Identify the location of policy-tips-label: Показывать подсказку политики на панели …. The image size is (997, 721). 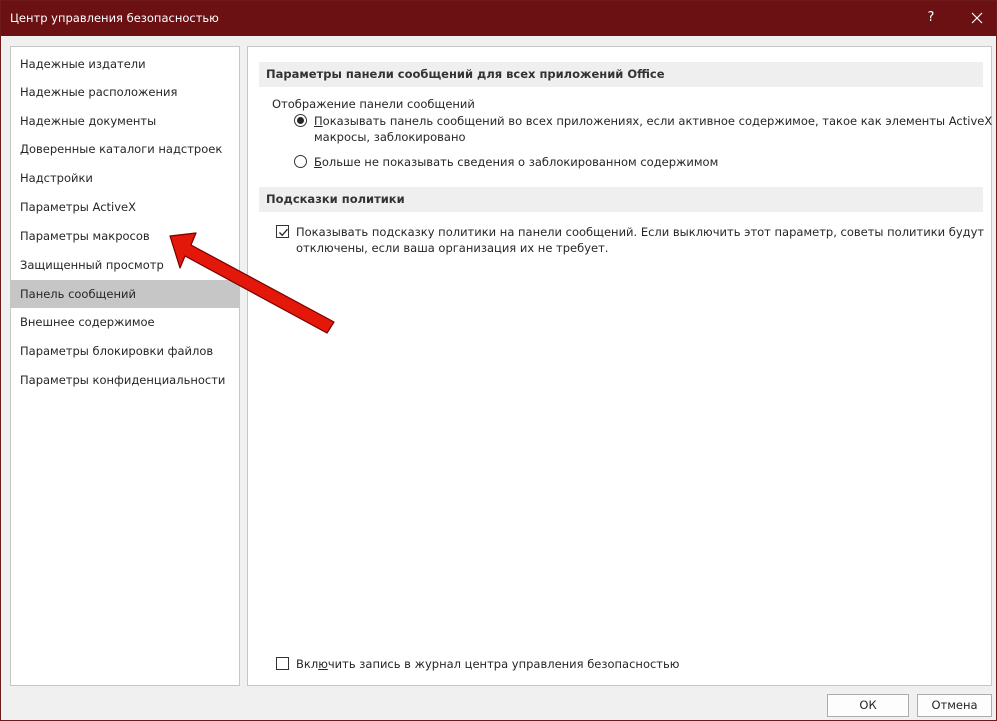
(640, 232).